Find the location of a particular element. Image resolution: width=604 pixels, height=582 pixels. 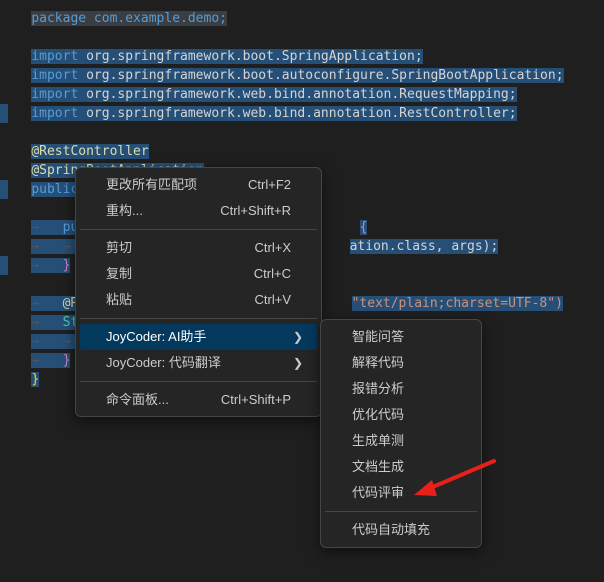

menu-item-paste: 粘贴 Ctrl+V is located at coordinates (198, 300).